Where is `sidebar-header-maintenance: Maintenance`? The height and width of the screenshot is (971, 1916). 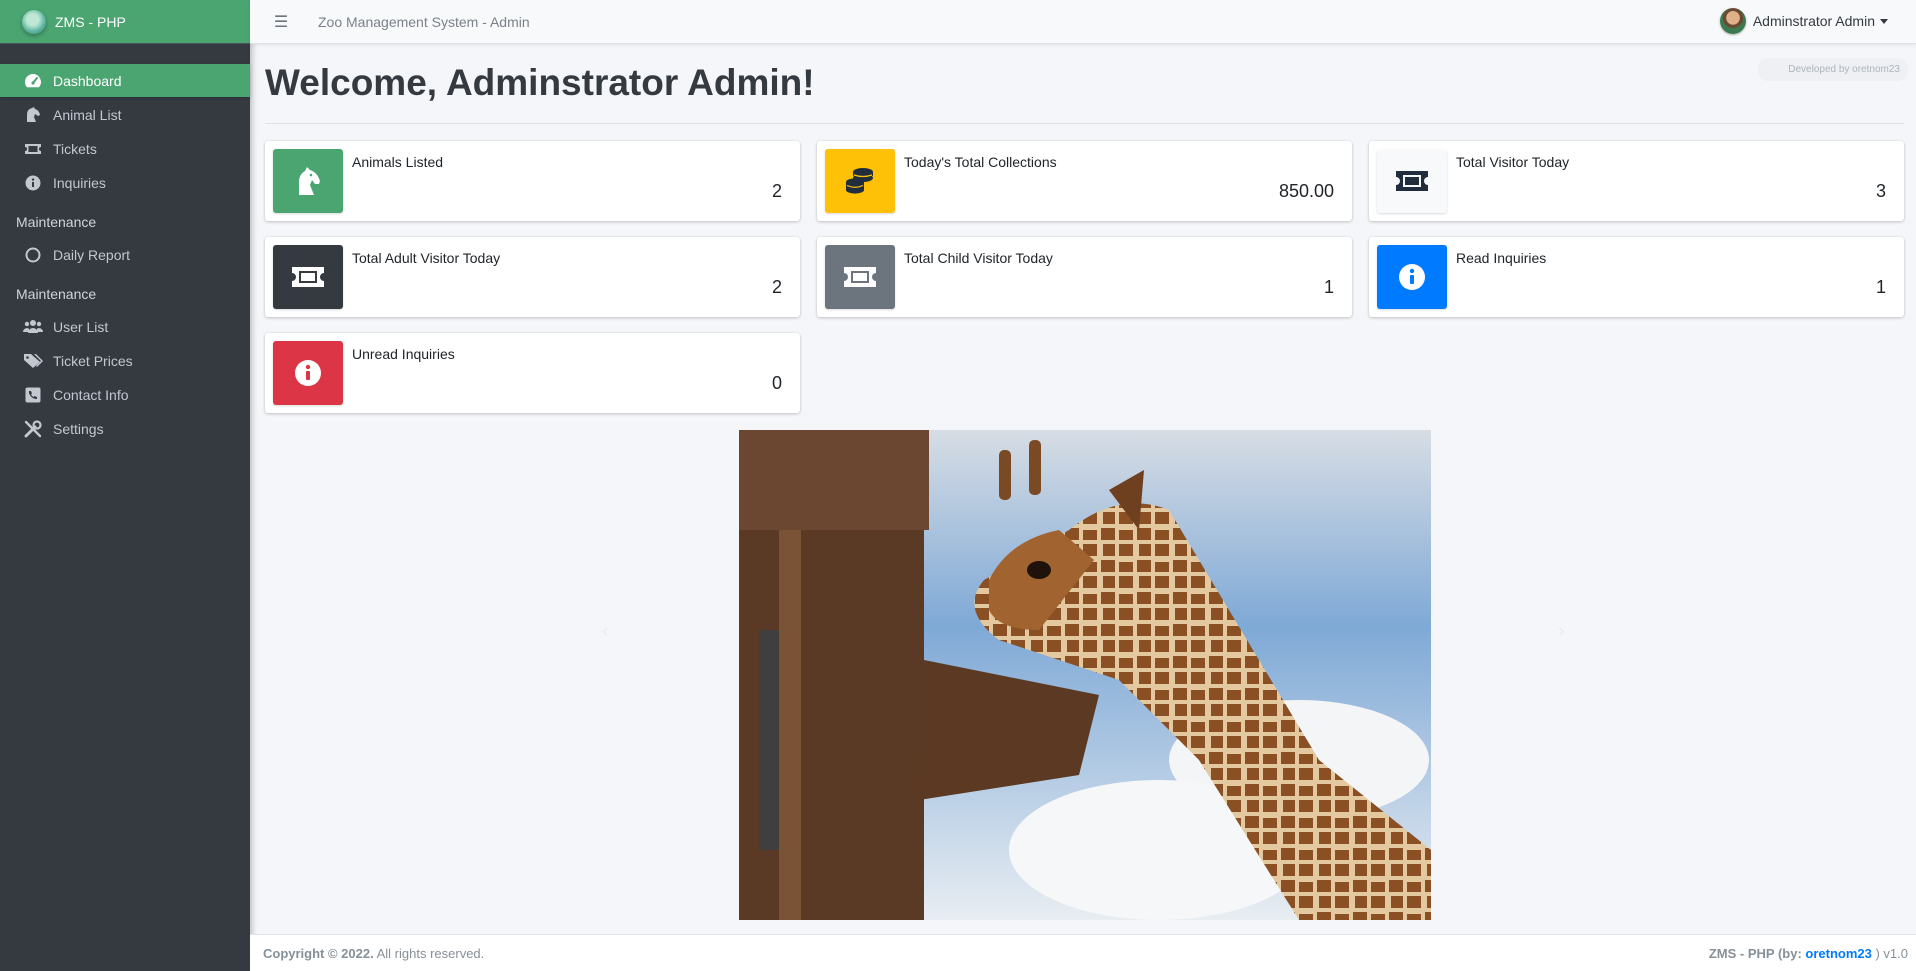 sidebar-header-maintenance: Maintenance is located at coordinates (56, 222).